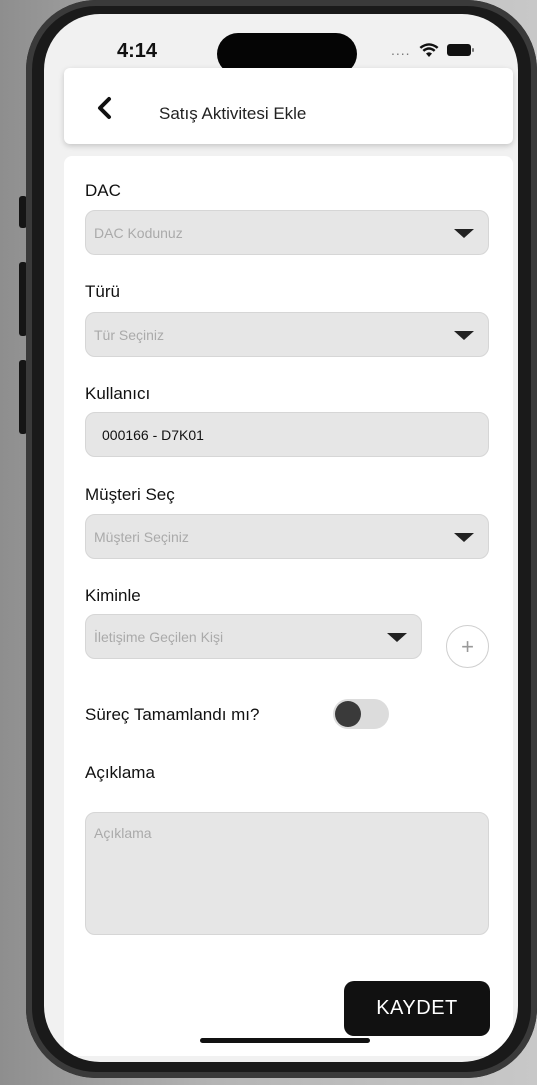 The width and height of the screenshot is (537, 1085). Describe the element at coordinates (172, 714) in the screenshot. I see `surec-label: Süreç Tamamlandı mı?` at that location.